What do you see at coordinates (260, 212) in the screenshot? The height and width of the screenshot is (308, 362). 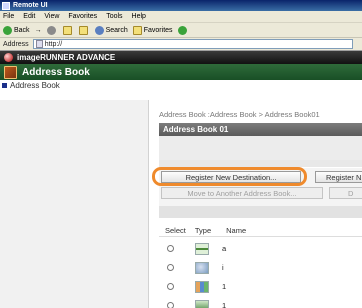 I see `list-toolbar` at bounding box center [260, 212].